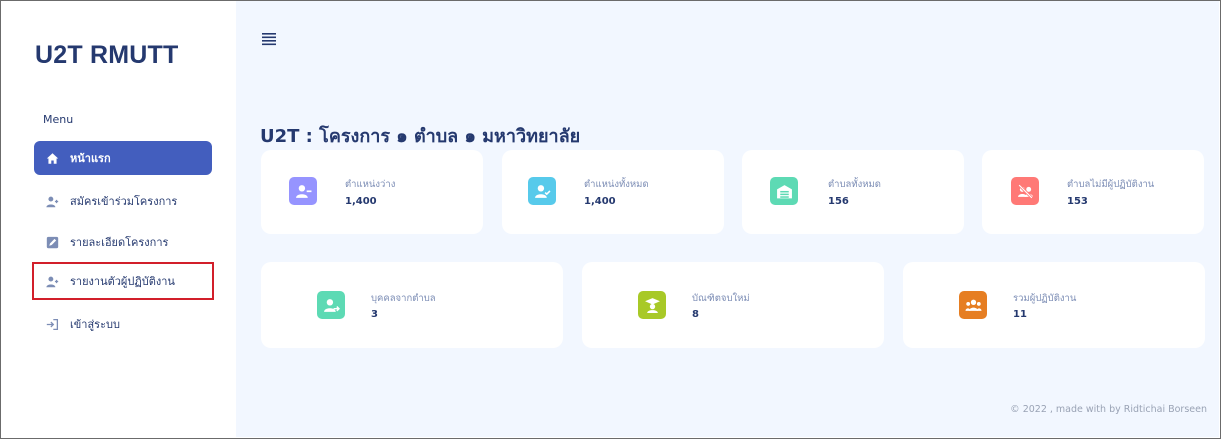  I want to click on home-icon, so click(52, 158).